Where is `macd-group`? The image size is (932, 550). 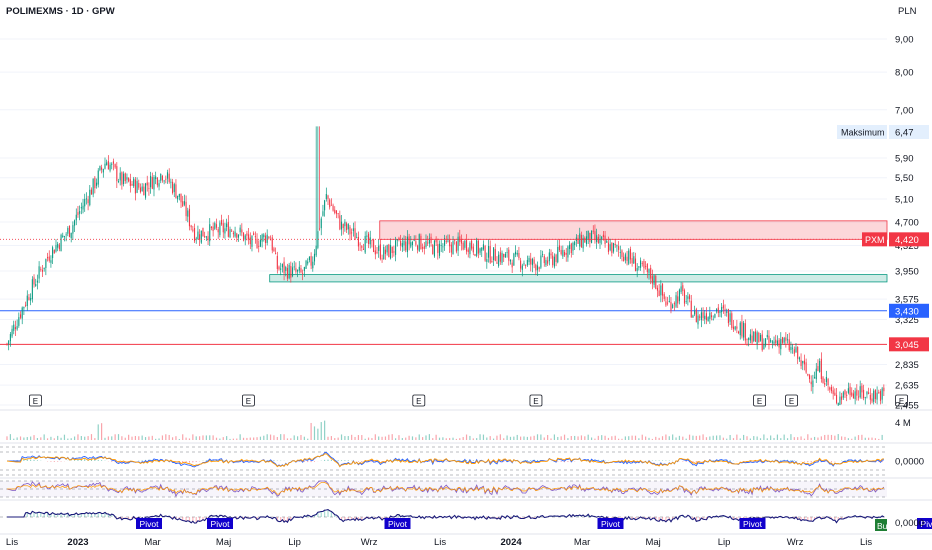 macd-group is located at coordinates (445, 460).